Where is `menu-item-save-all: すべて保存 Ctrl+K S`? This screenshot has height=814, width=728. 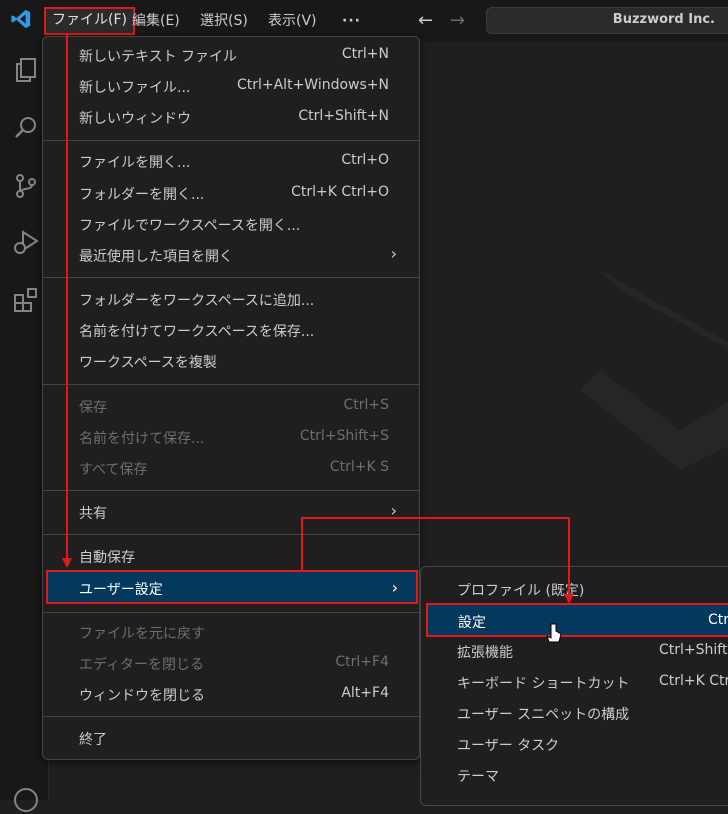 menu-item-save-all: すべて保存 Ctrl+K S is located at coordinates (231, 468).